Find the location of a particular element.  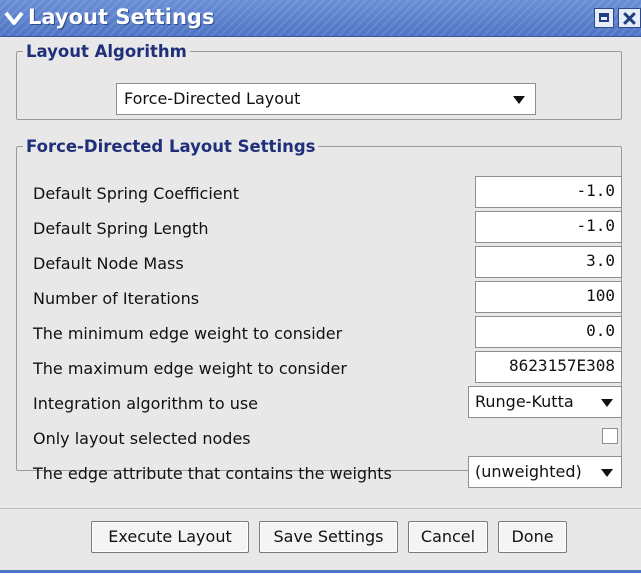

weight-attribute-value: (unweighted) is located at coordinates (528, 471).